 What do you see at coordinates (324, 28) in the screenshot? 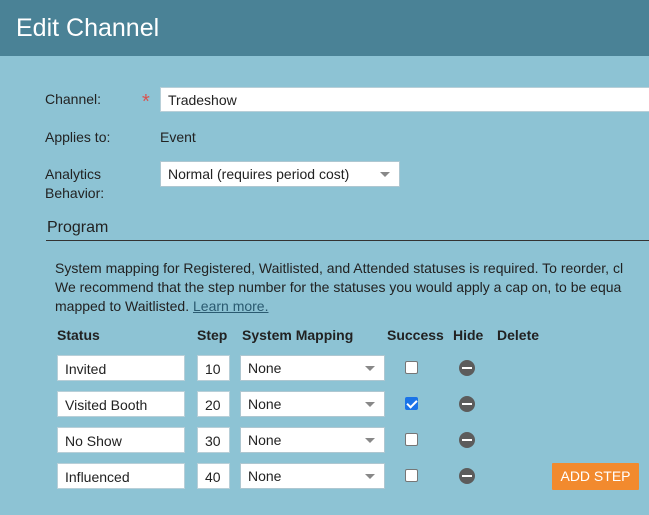
I see `dialog-titlebar: Edit Channel` at bounding box center [324, 28].